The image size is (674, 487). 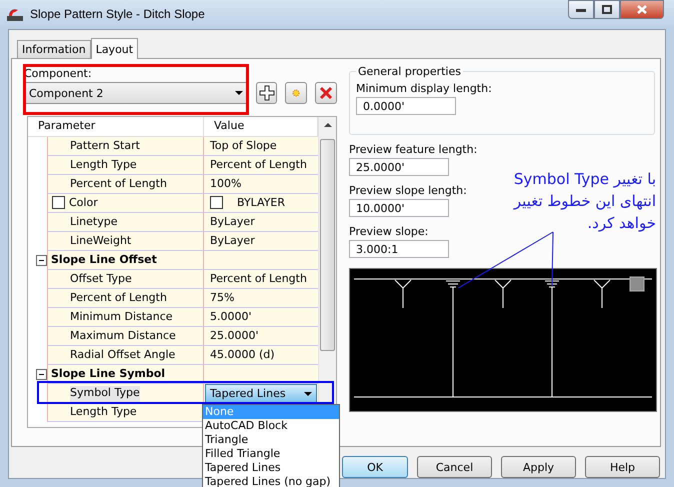 What do you see at coordinates (101, 279) in the screenshot?
I see `property-name: Offset Type` at bounding box center [101, 279].